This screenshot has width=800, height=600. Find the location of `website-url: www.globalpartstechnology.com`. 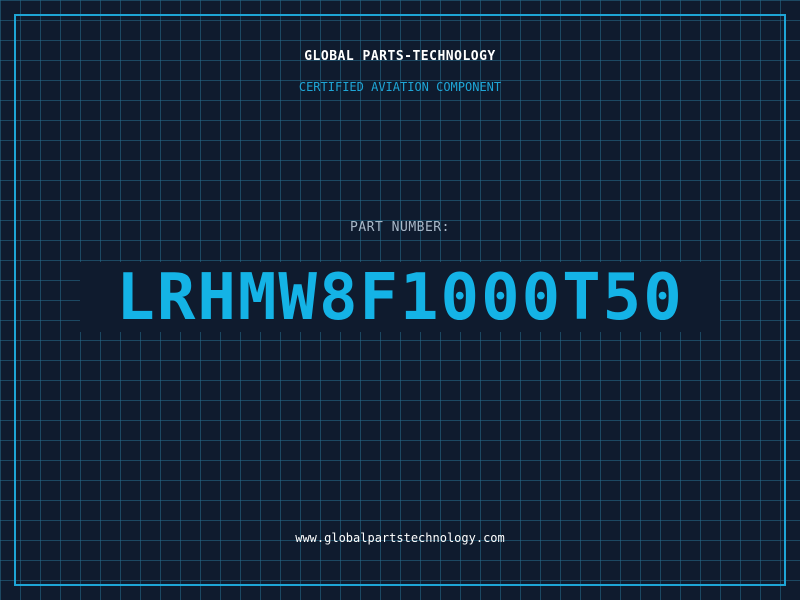

website-url: www.globalpartstechnology.com is located at coordinates (400, 538).